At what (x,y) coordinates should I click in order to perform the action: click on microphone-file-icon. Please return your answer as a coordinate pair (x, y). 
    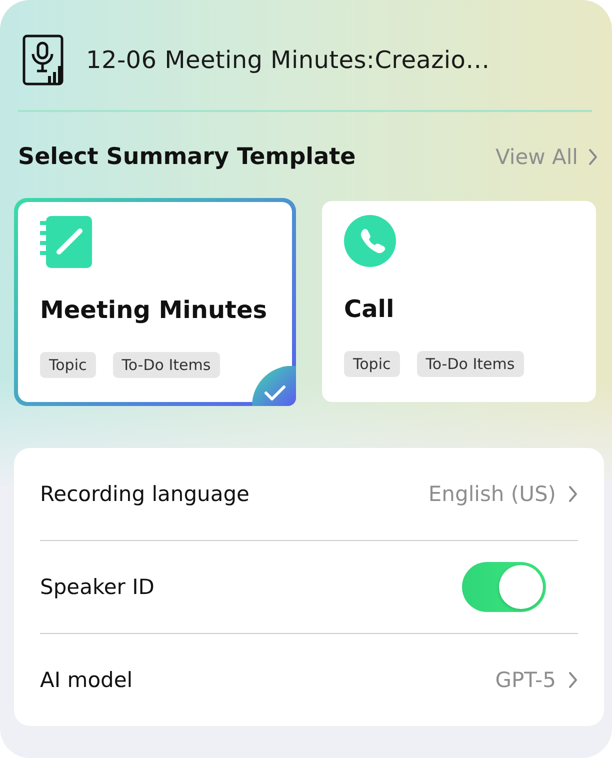
    Looking at the image, I should click on (43, 60).